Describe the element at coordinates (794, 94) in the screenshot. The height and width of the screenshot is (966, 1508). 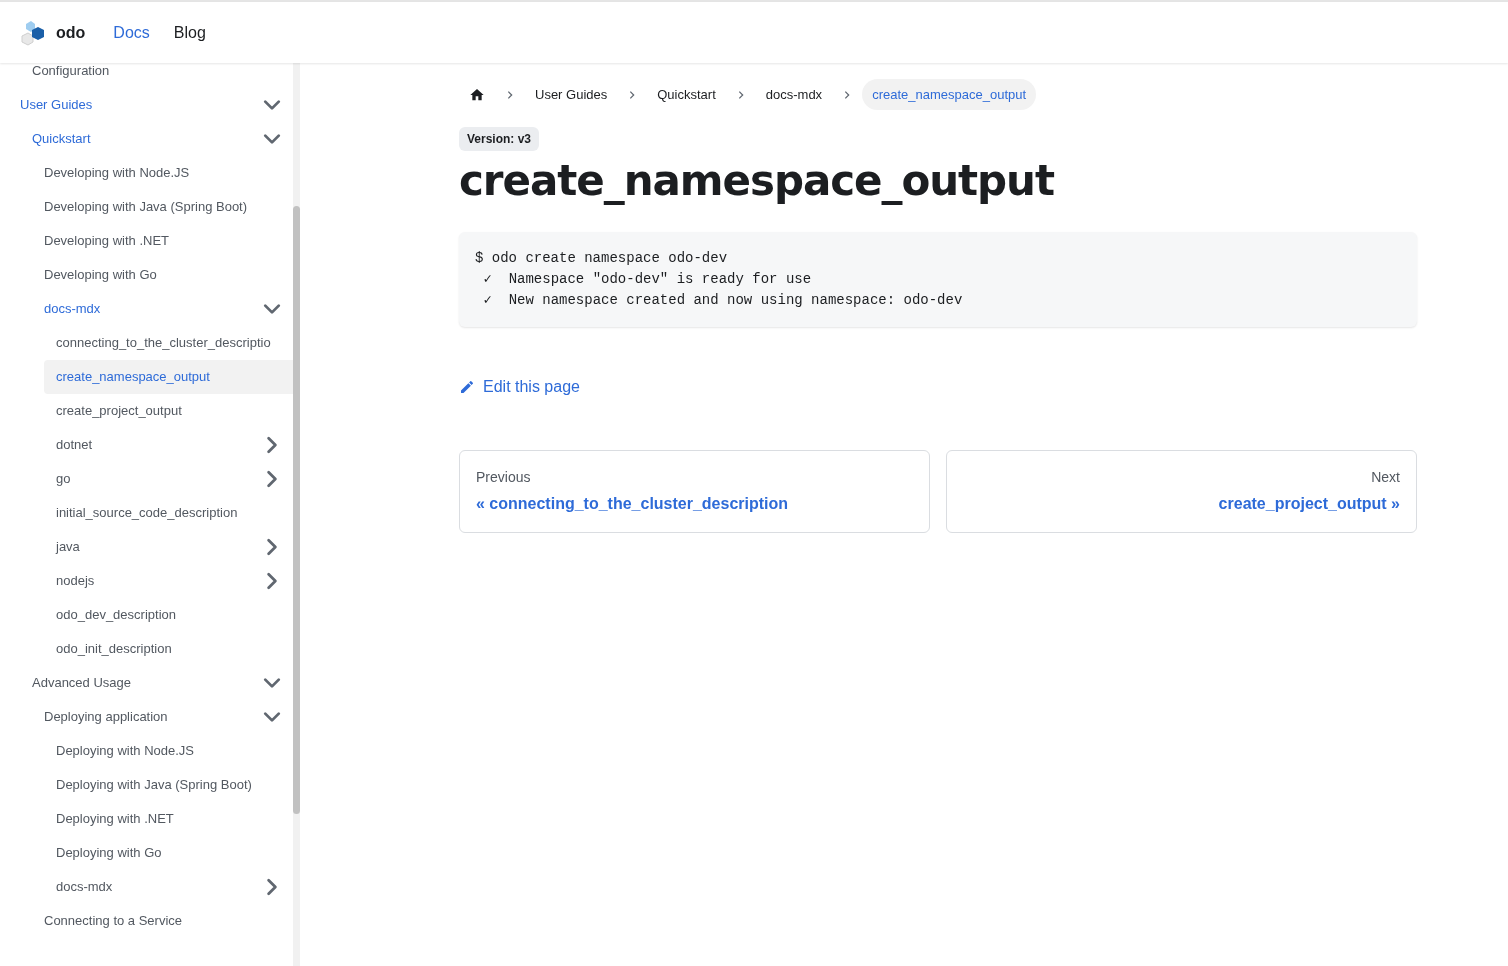
I see `breadcrumb-link: docs-mdx` at that location.